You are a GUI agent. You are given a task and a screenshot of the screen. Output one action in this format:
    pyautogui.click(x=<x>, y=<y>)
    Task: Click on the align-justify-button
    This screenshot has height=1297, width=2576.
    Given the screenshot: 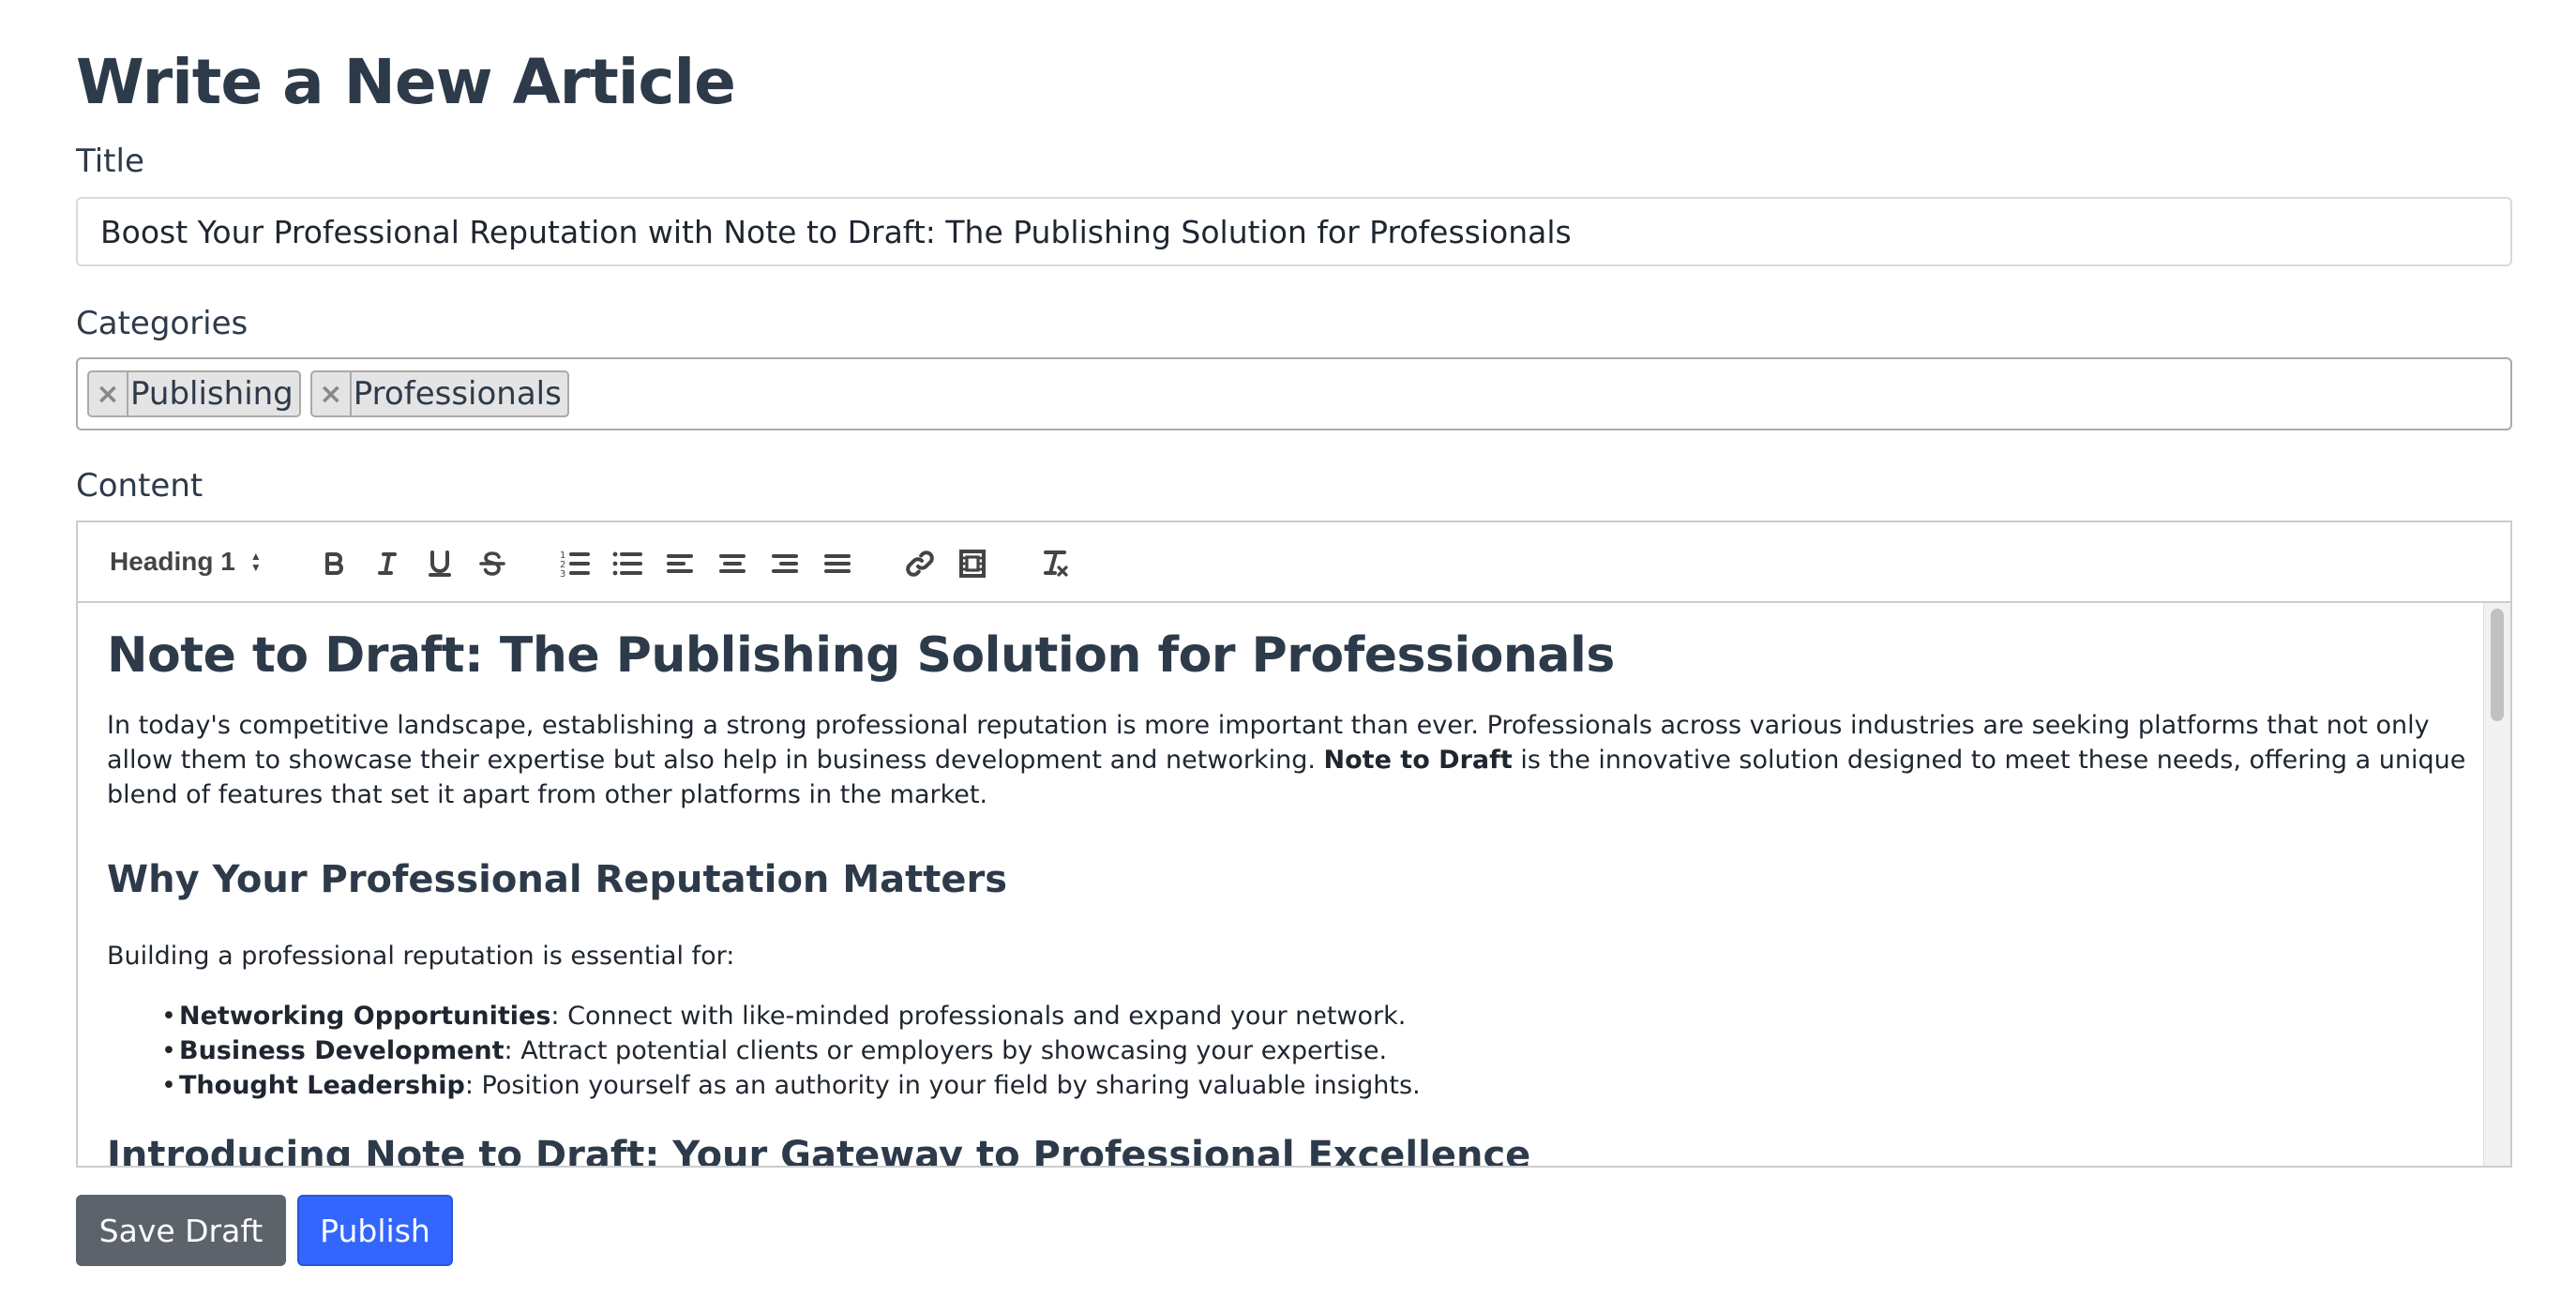 What is the action you would take?
    pyautogui.click(x=837, y=563)
    